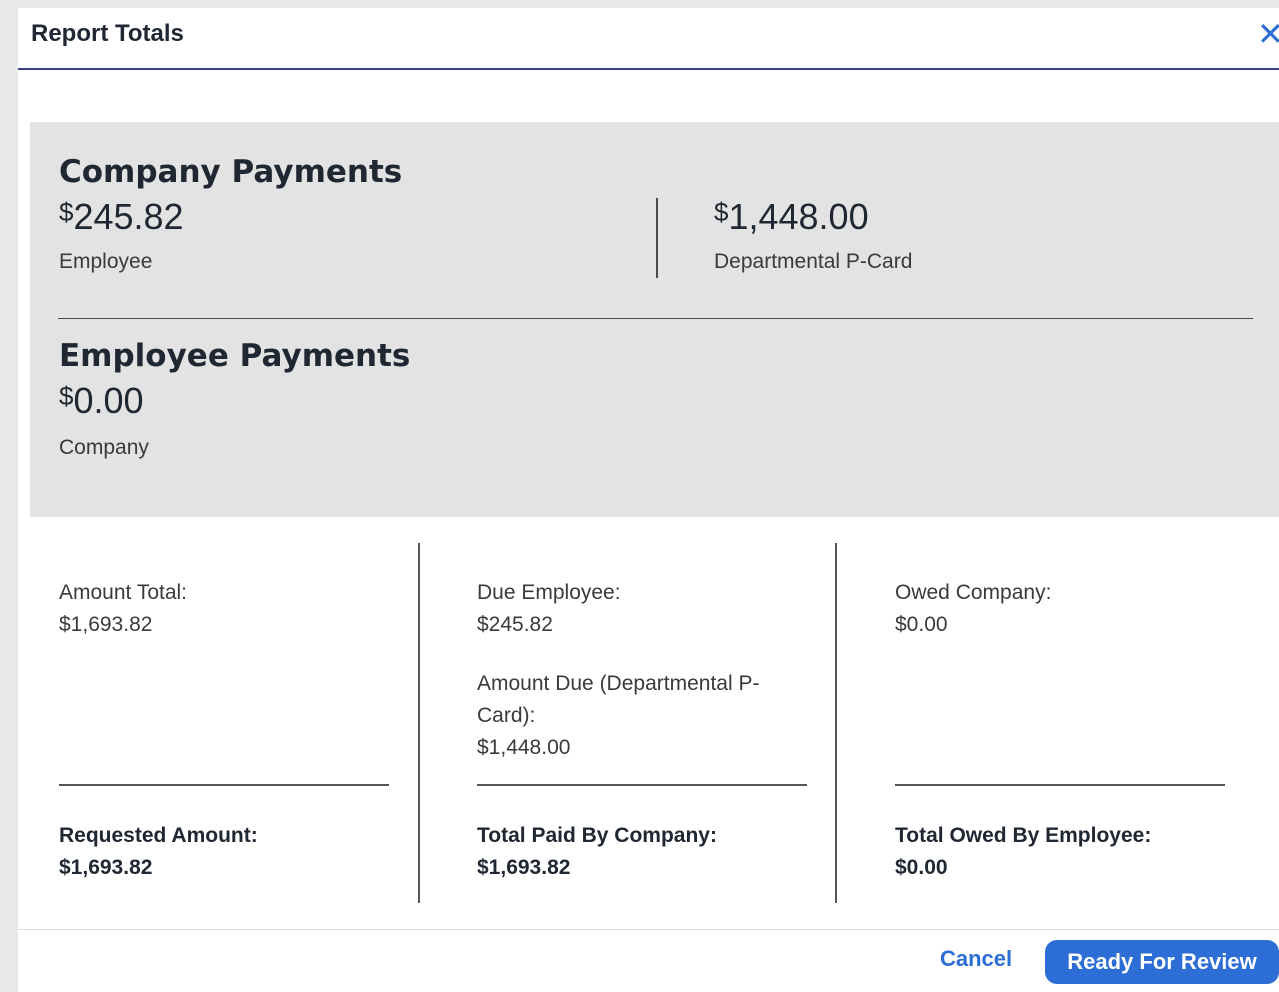 The image size is (1279, 992). I want to click on total-paid-by-company-label: Total Paid By Company:, so click(597, 835).